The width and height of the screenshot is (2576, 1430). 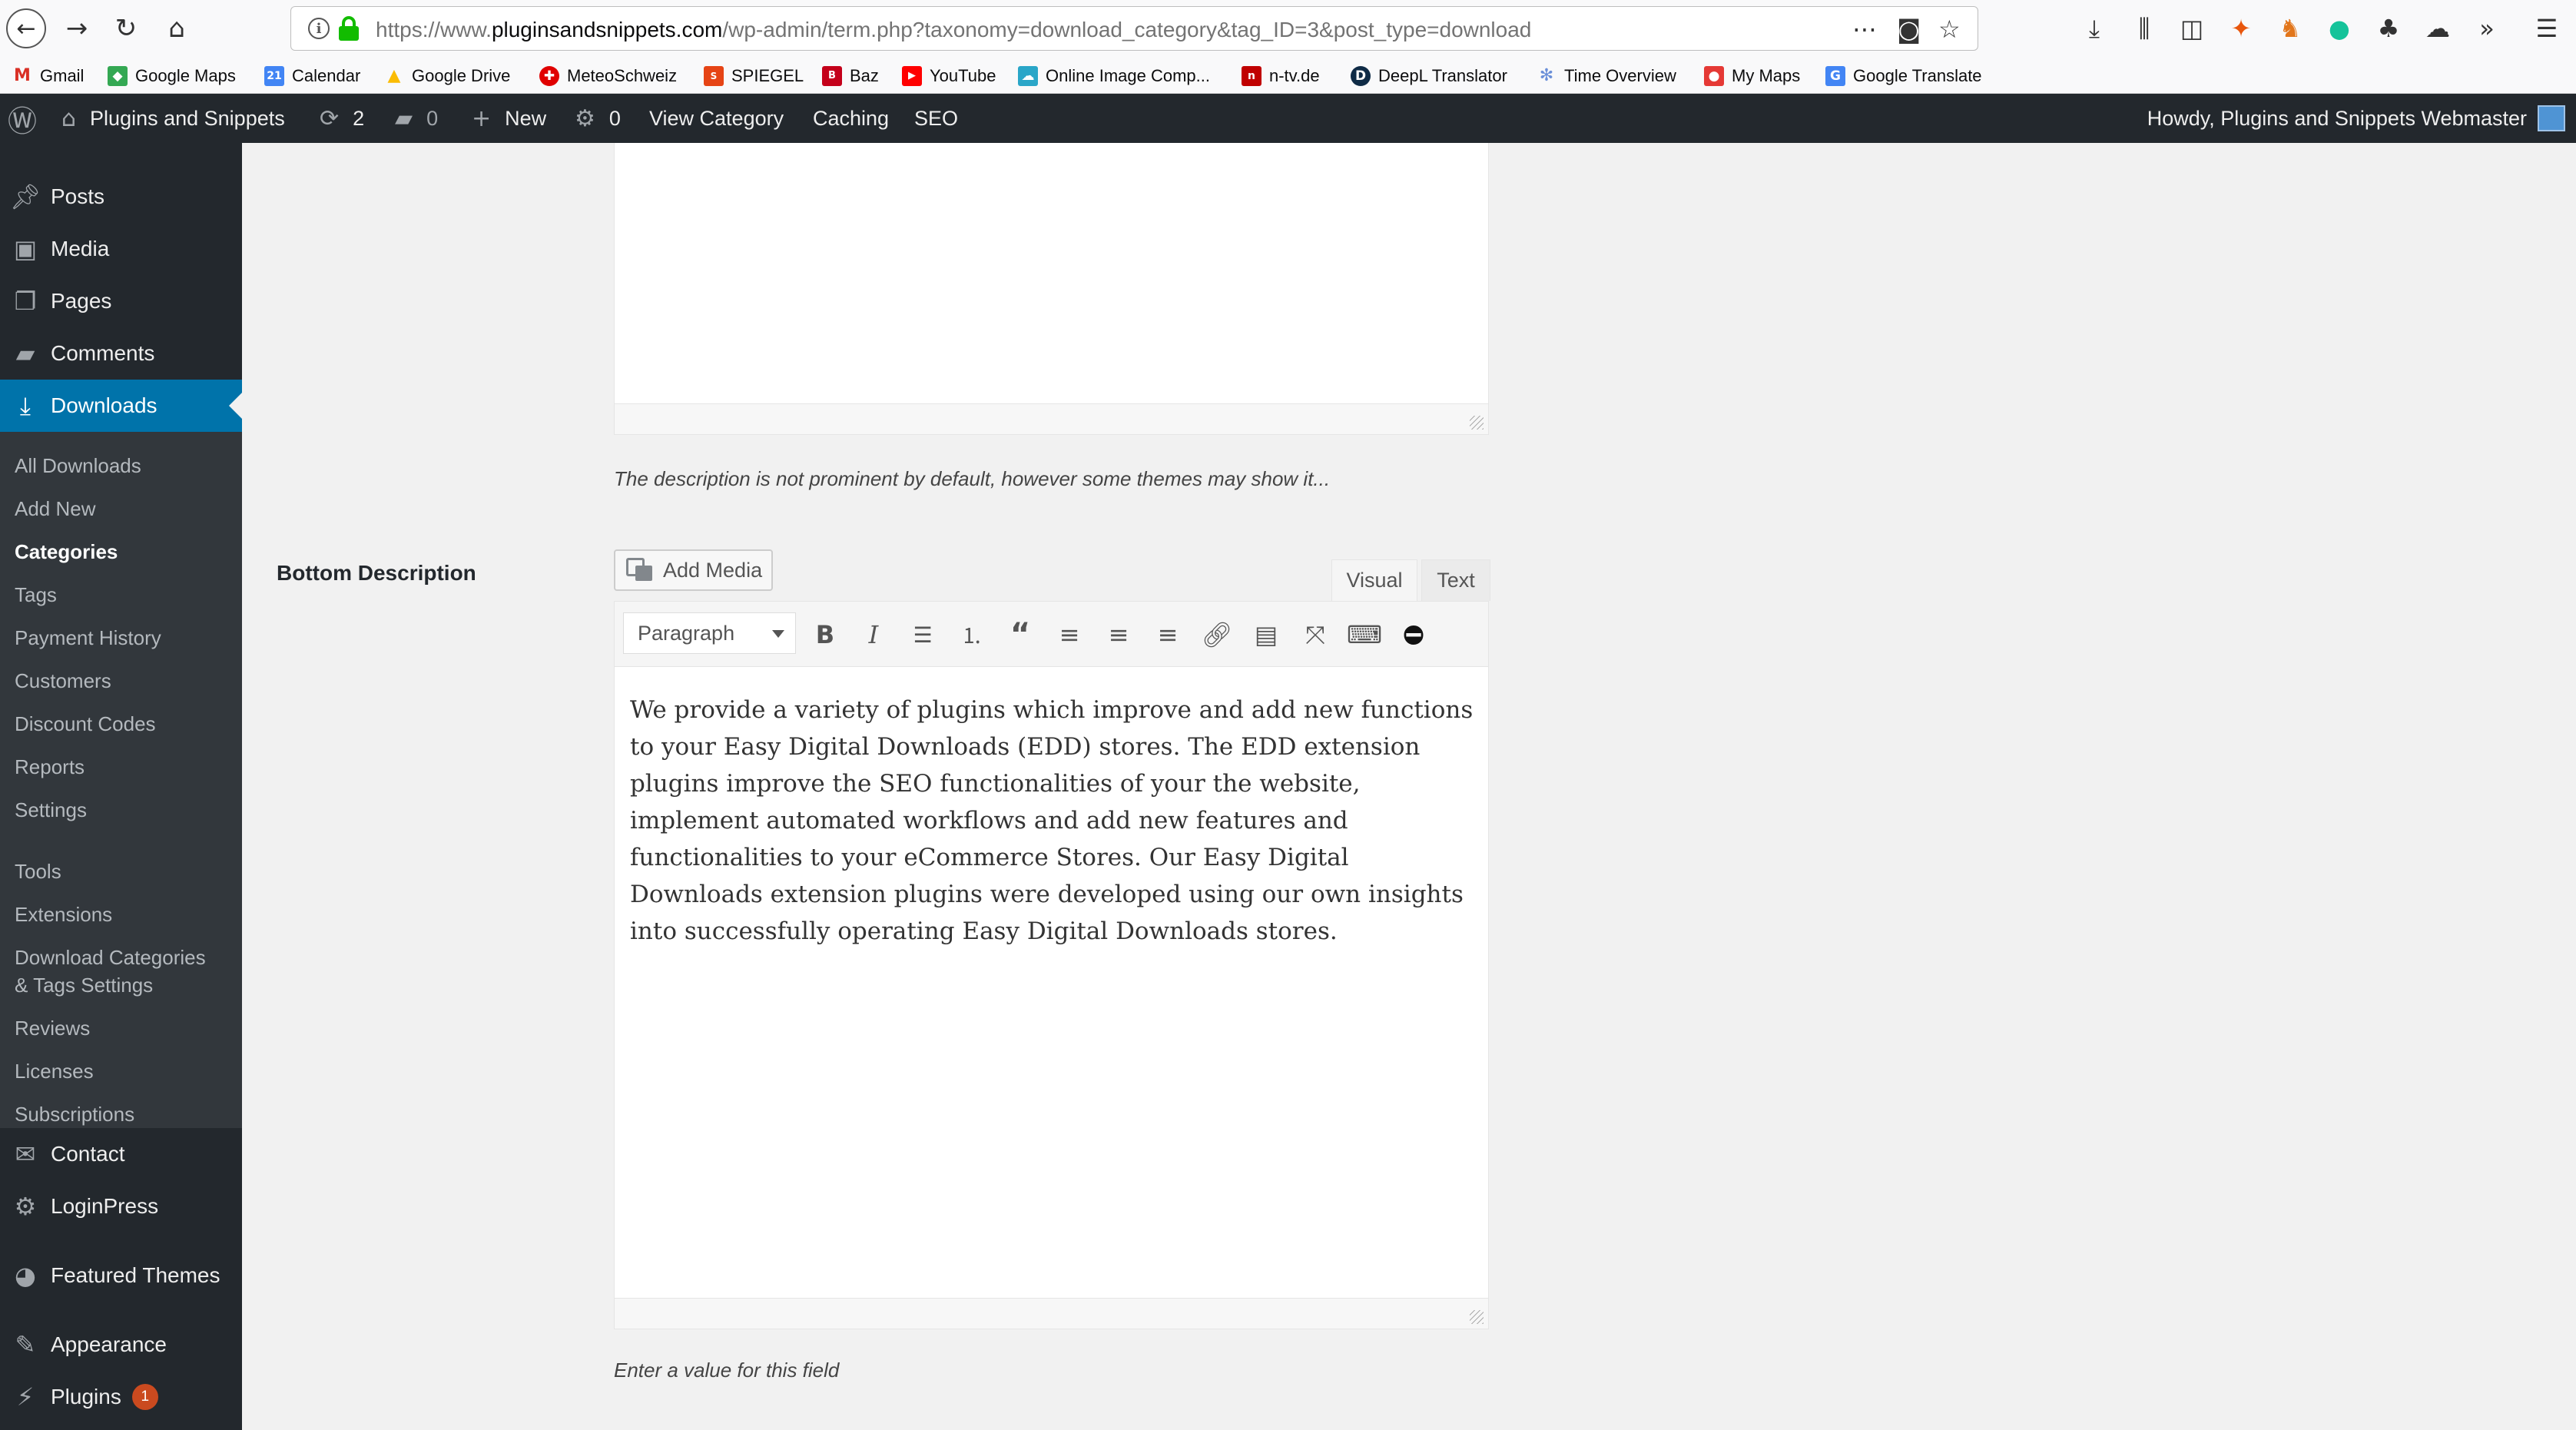 What do you see at coordinates (25, 1206) in the screenshot?
I see `gear-icon: ⚙` at bounding box center [25, 1206].